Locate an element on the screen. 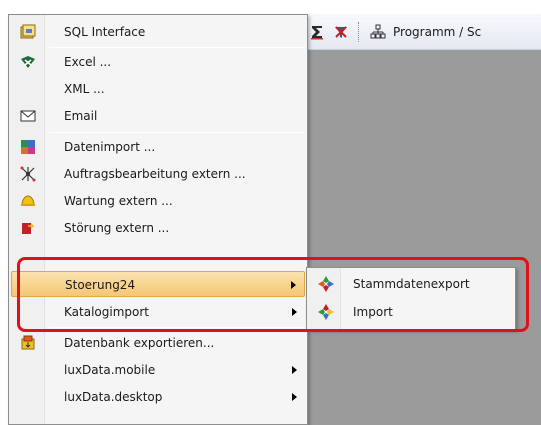 The image size is (541, 425). submenu-item-stammdatenexport: Stammdatenexport is located at coordinates (411, 284).